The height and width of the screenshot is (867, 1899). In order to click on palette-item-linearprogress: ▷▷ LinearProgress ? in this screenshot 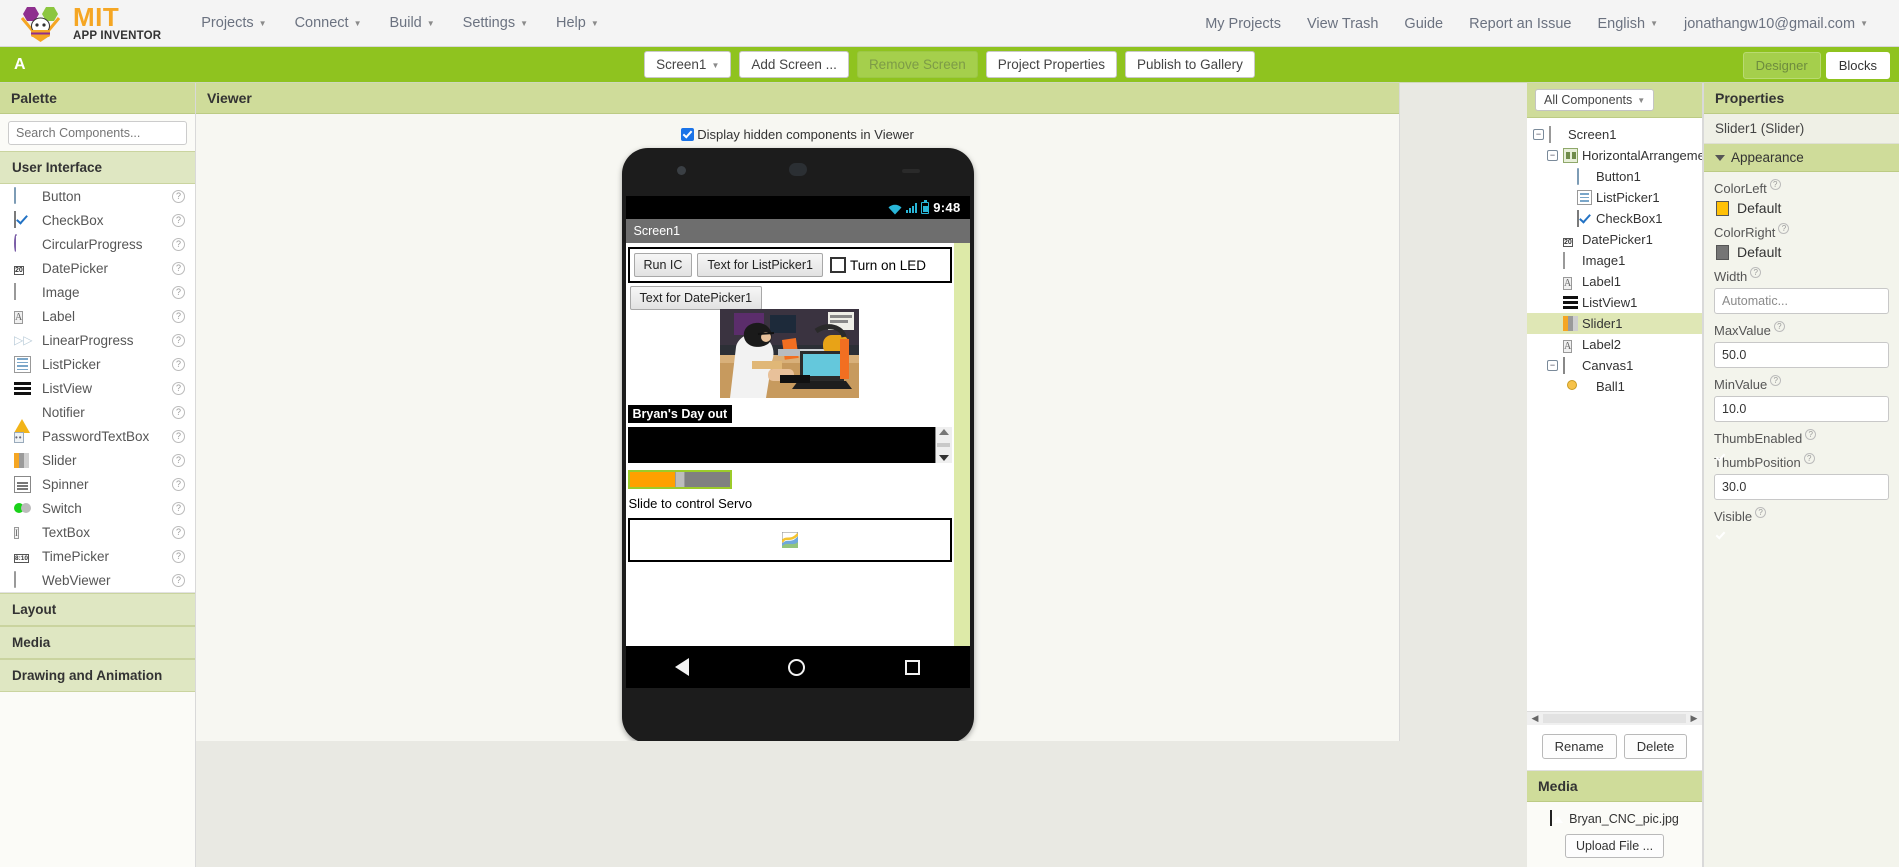, I will do `click(97, 340)`.